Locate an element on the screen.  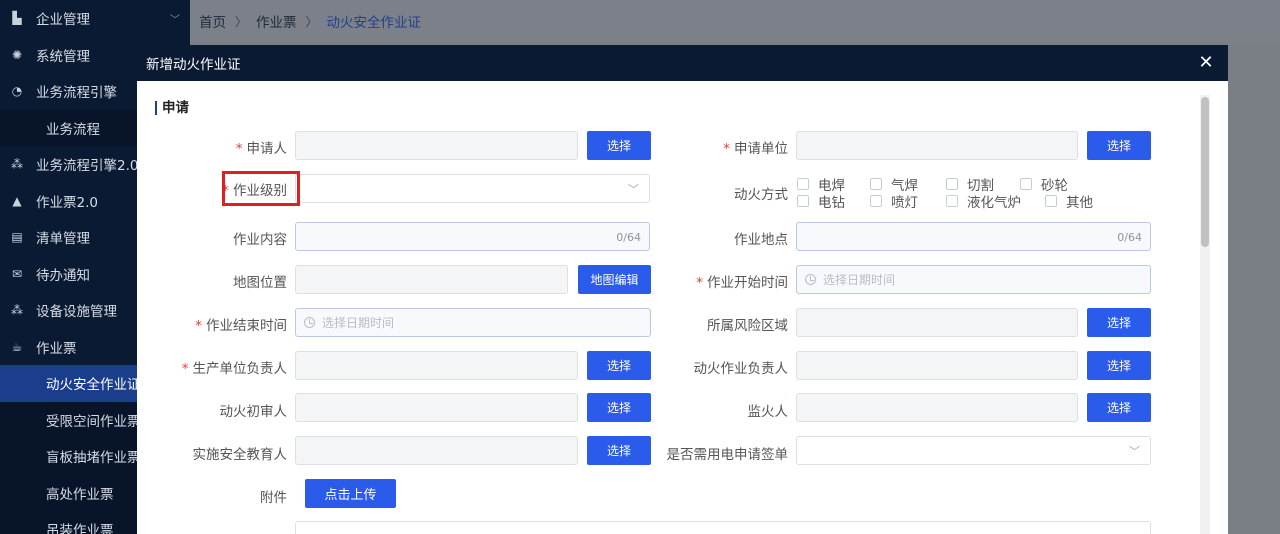
prod-leader-select-button: 选择 is located at coordinates (619, 365).